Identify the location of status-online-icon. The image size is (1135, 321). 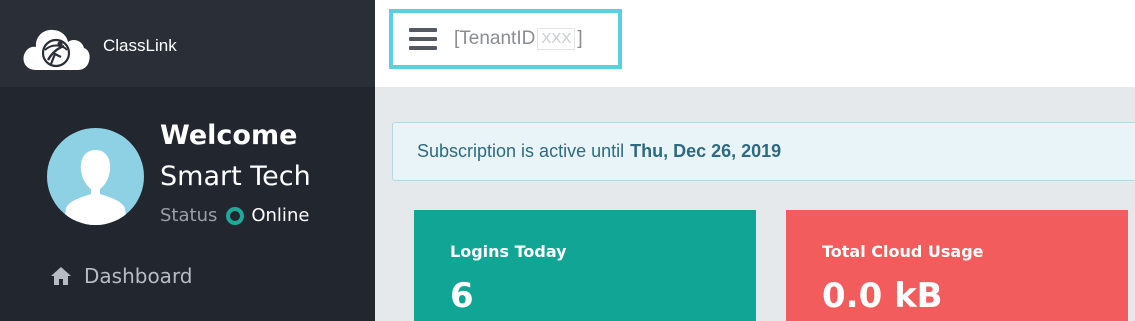
(235, 215).